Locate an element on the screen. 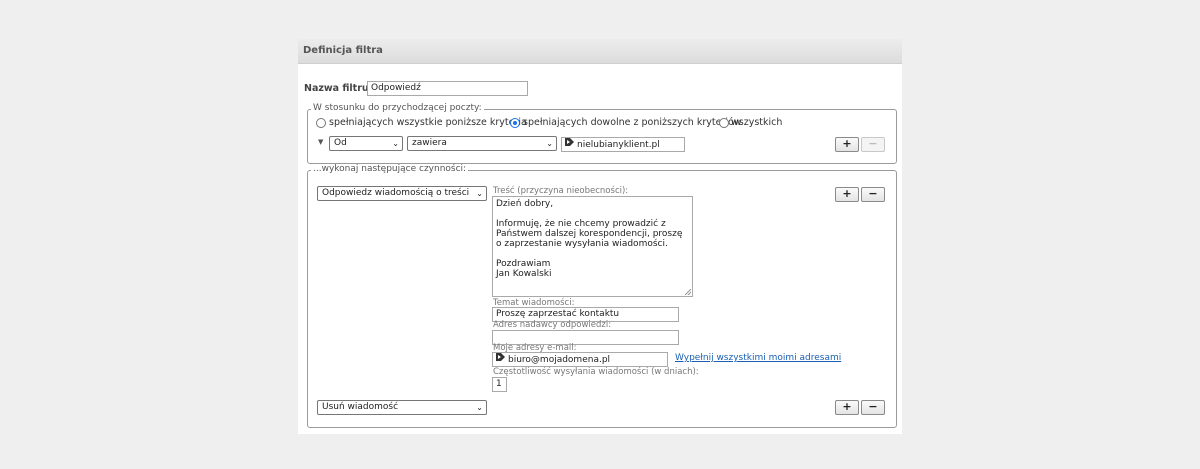 The width and height of the screenshot is (1200, 469). remove-action-button: − is located at coordinates (873, 194).